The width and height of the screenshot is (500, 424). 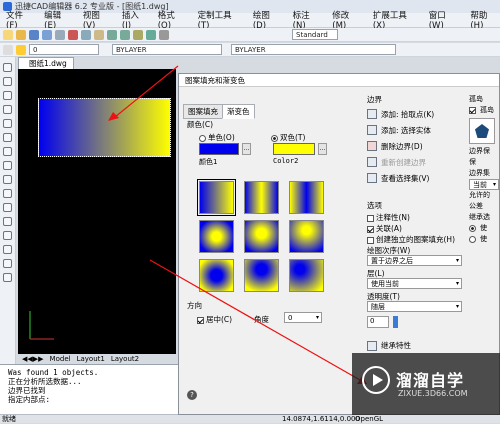 I want to click on gradient-pattern-spherical, so click(x=216, y=236).